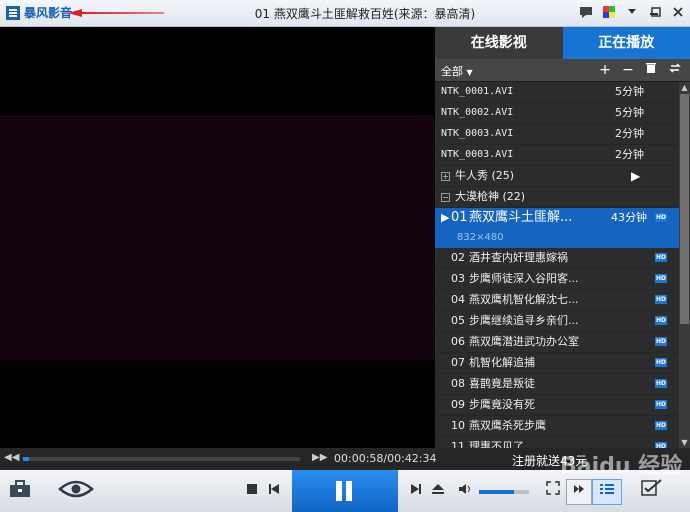 Image resolution: width=690 pixels, height=512 pixels. What do you see at coordinates (557, 442) in the screenshot?
I see `list-item: 11 理惠不见了 HD` at bounding box center [557, 442].